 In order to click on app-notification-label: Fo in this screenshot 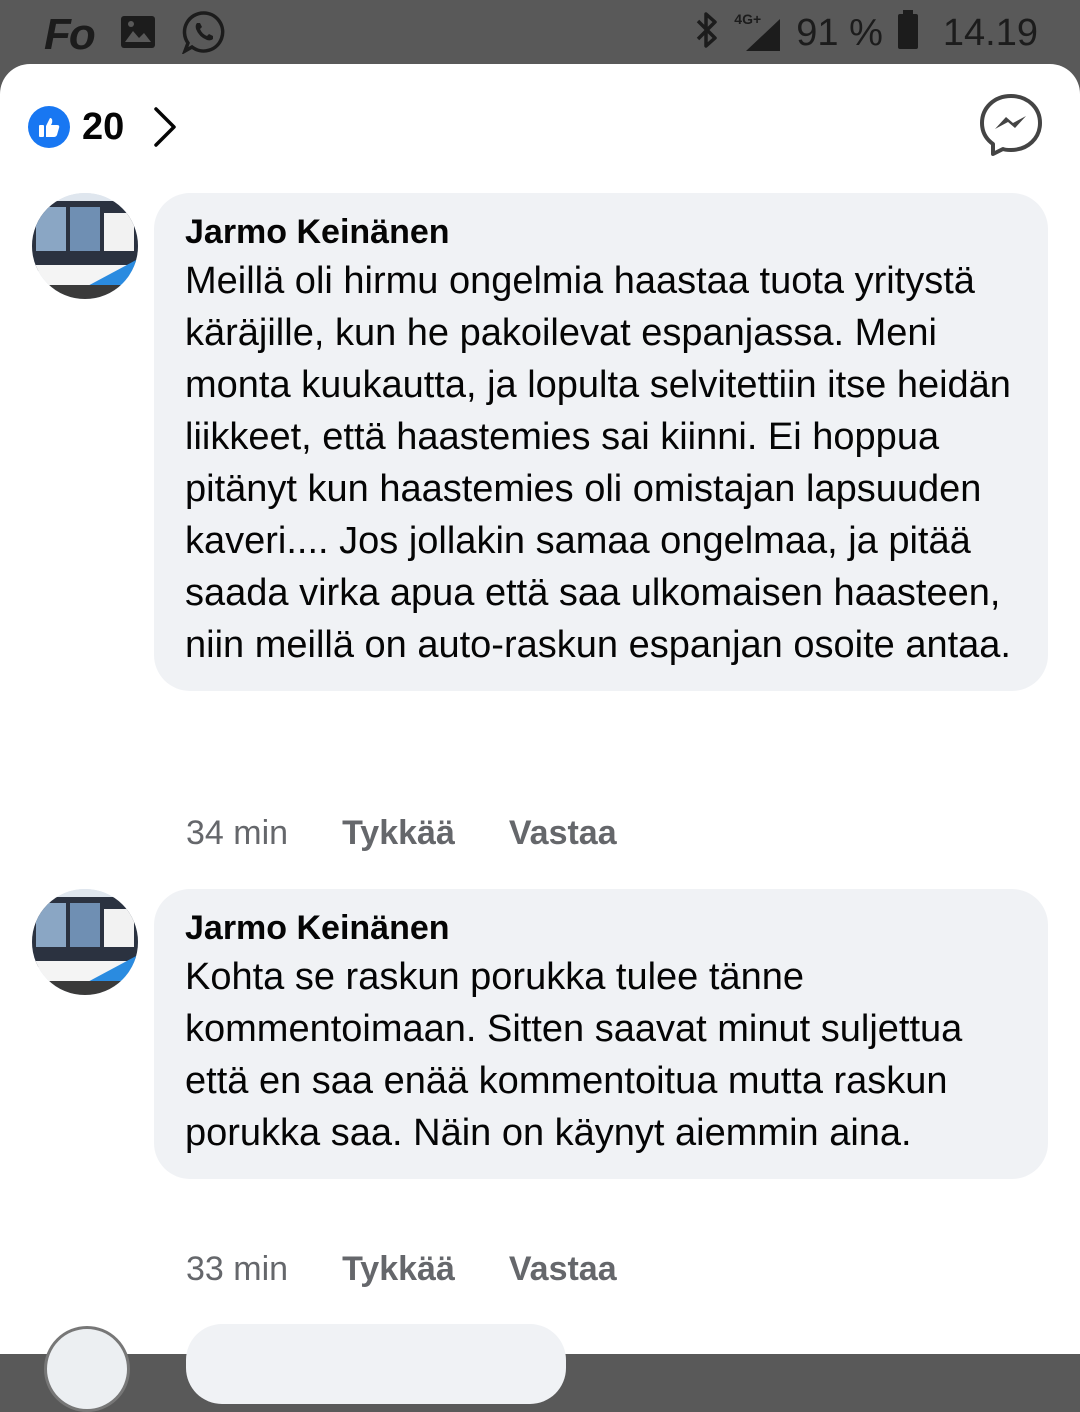, I will do `click(70, 34)`.